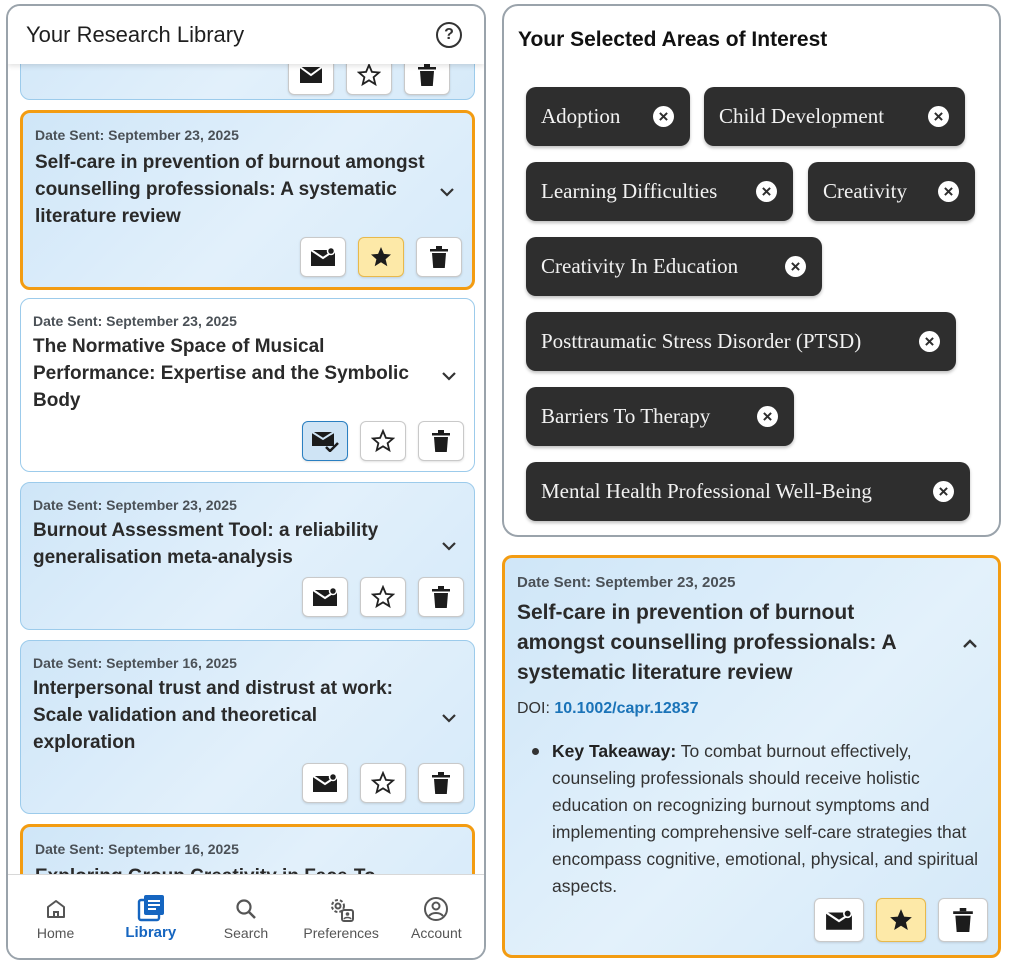  What do you see at coordinates (325, 441) in the screenshot?
I see `email-sent-button` at bounding box center [325, 441].